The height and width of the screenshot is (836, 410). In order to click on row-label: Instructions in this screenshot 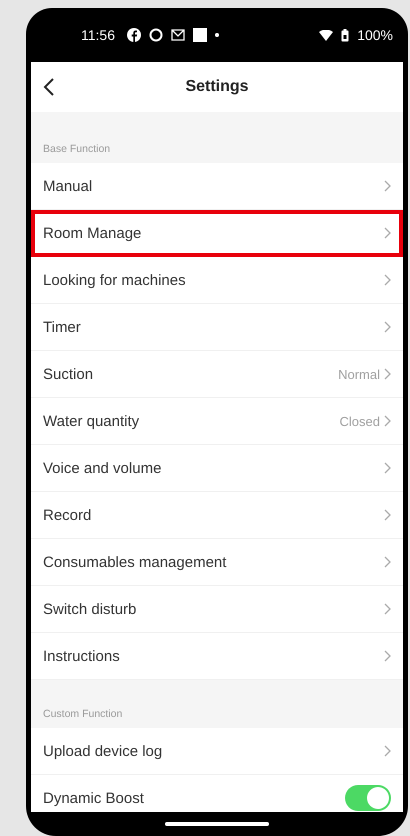, I will do `click(82, 656)`.